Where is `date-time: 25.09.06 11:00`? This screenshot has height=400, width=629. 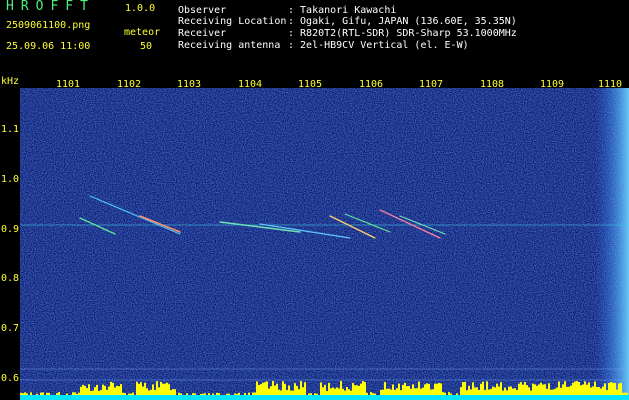 date-time: 25.09.06 11:00 is located at coordinates (48, 46).